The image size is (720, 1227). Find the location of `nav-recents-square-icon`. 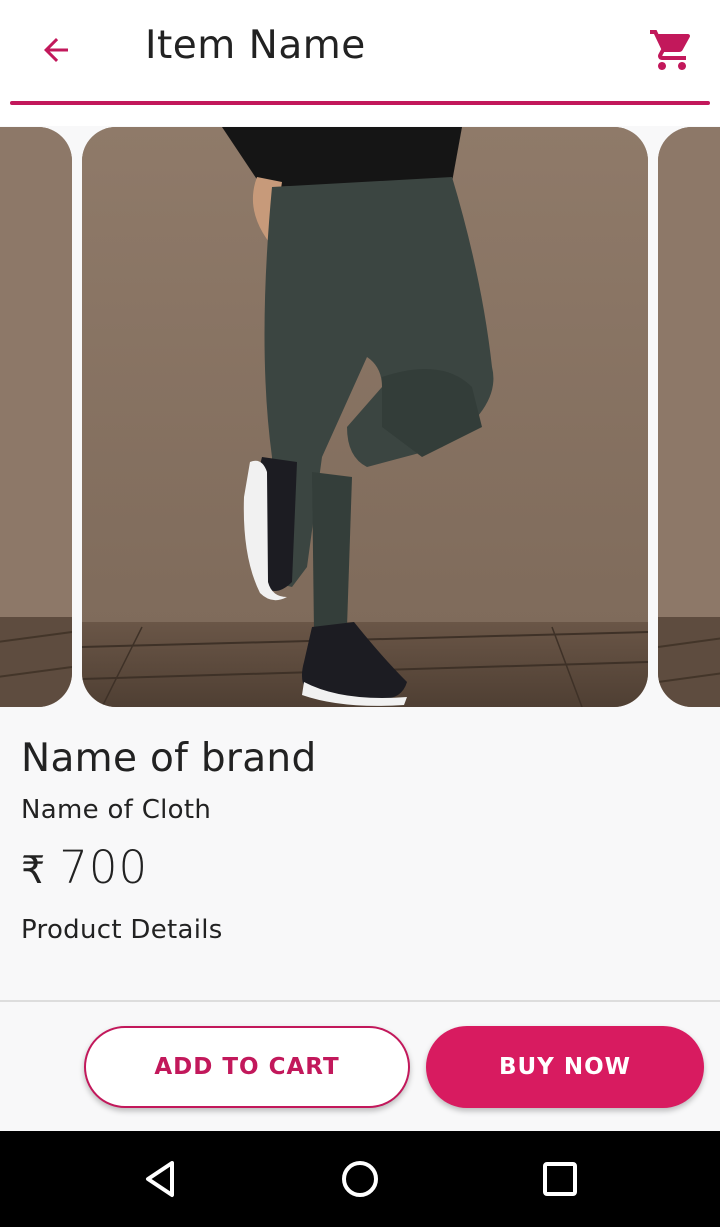

nav-recents-square-icon is located at coordinates (560, 1179).